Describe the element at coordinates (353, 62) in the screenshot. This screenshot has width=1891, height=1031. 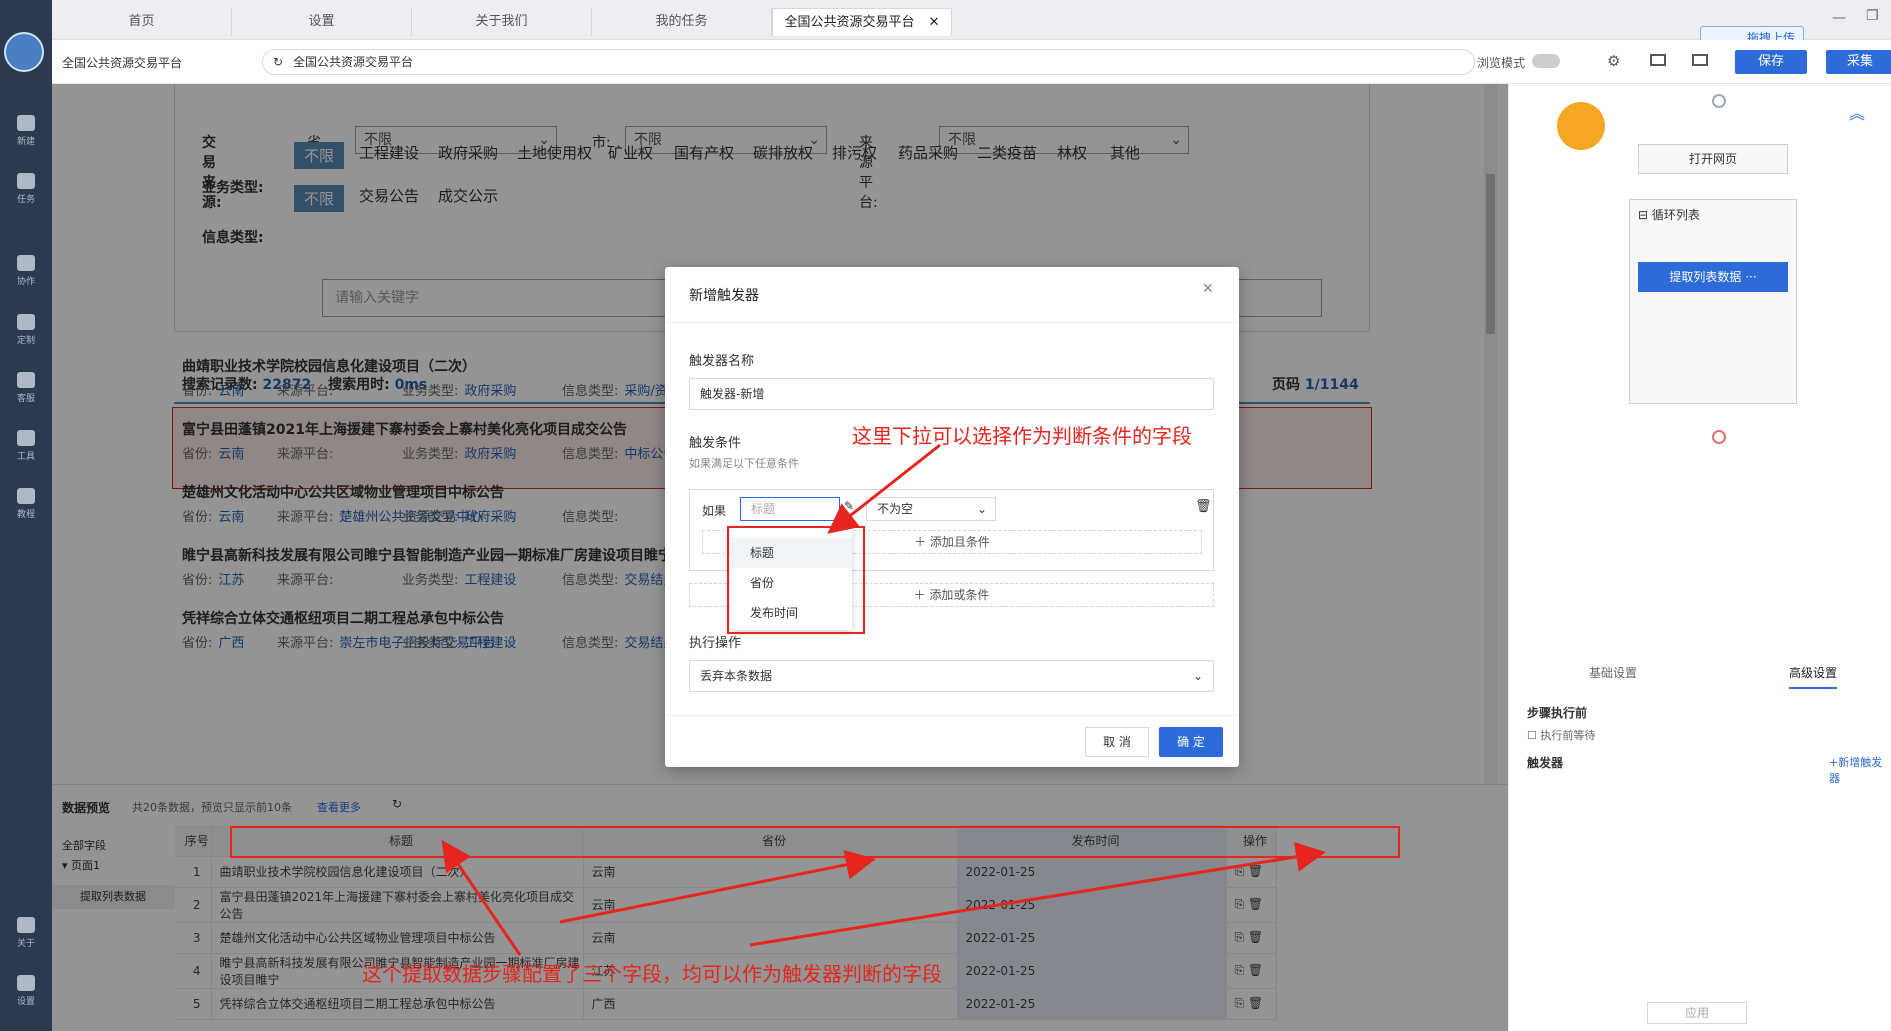
I see `url-text: 全国公共资源交易平台` at that location.